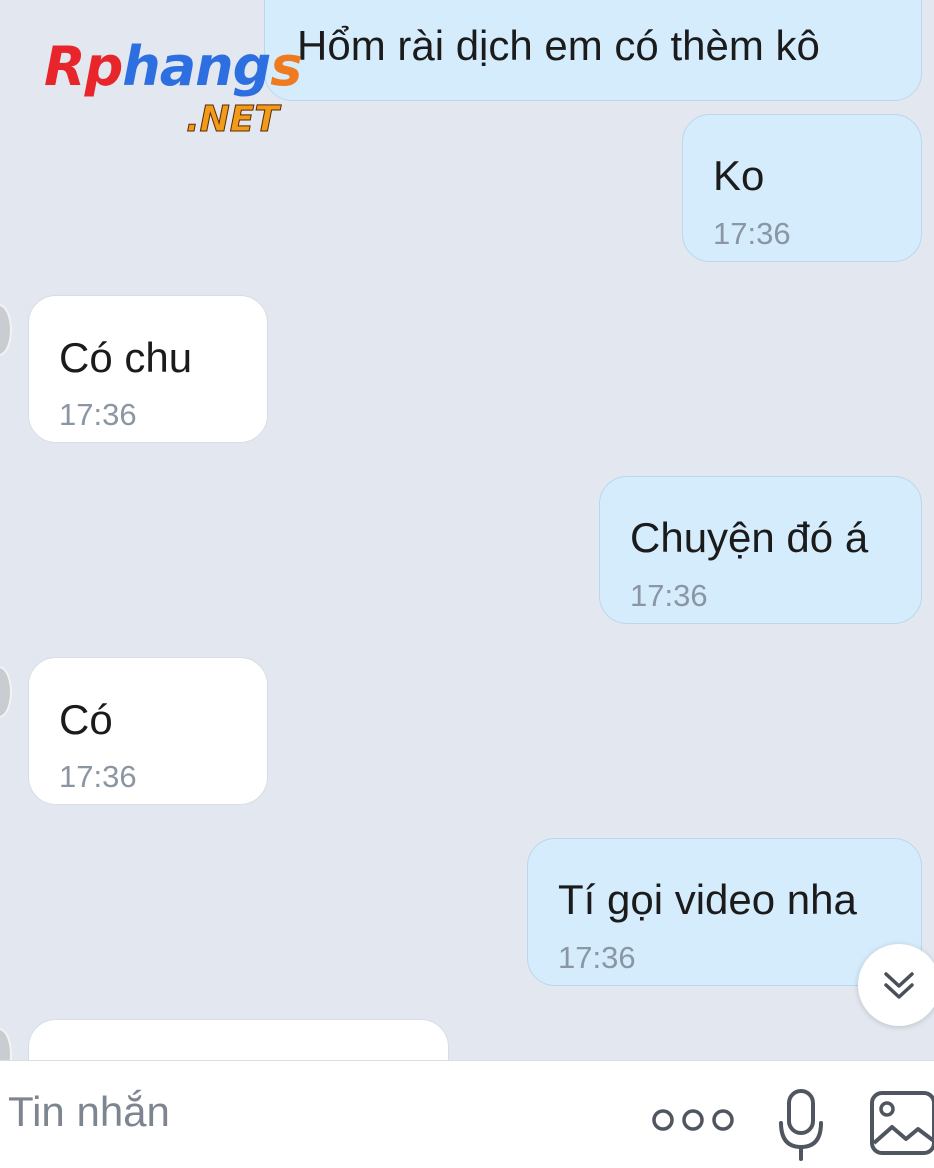 The width and height of the screenshot is (934, 1168). I want to click on message-text: Hổm rài dịch em có thèm kô, so click(558, 45).